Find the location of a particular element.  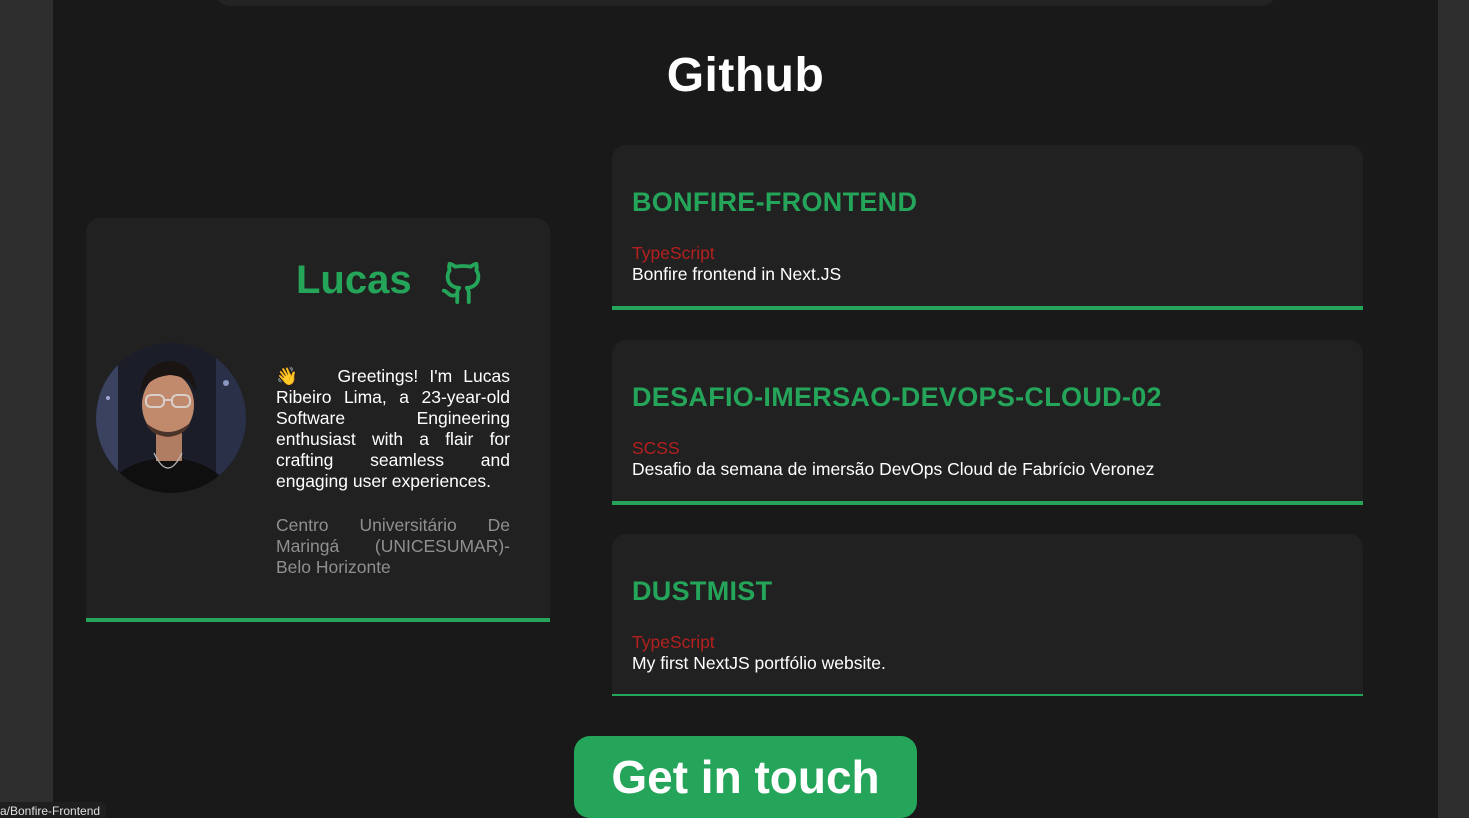

avatar-portrait is located at coordinates (171, 418).